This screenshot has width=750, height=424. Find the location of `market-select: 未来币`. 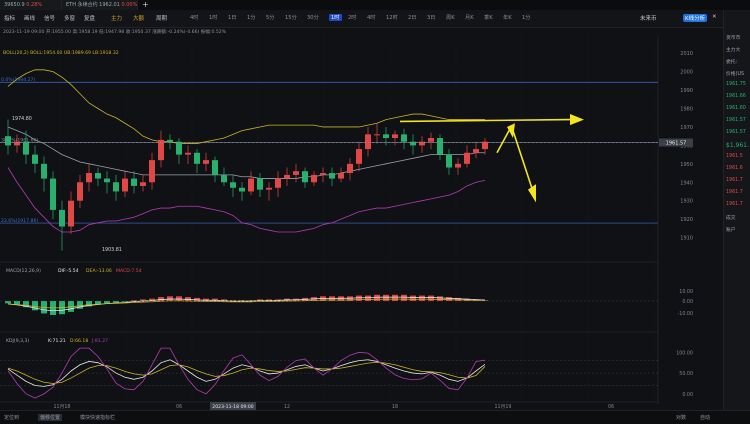

market-select: 未来币 is located at coordinates (648, 18).